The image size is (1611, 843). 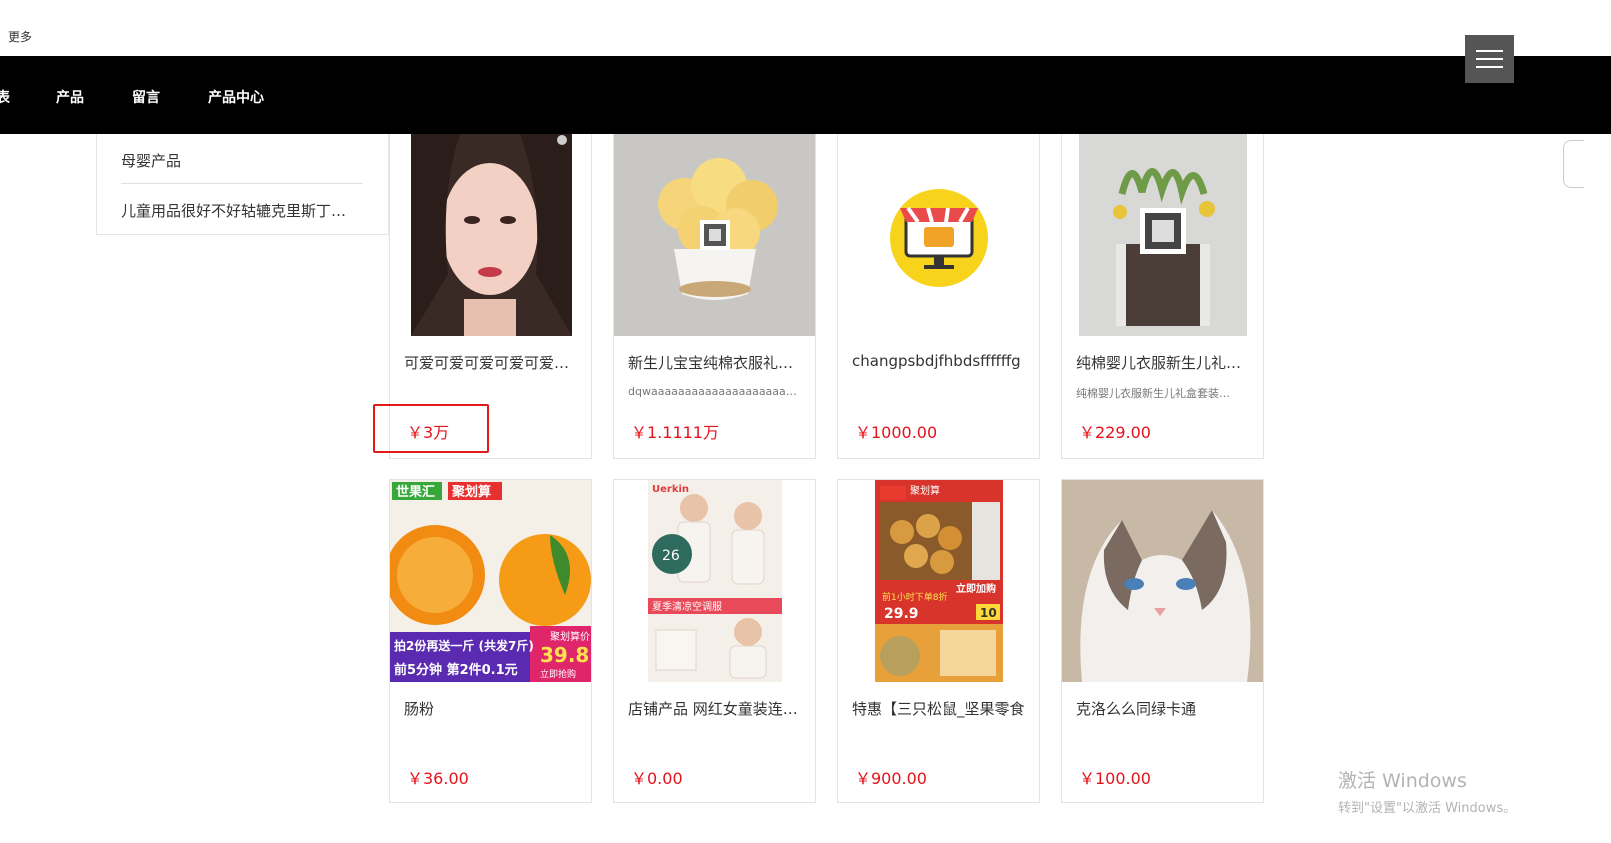 I want to click on ad-text: 世果汇, so click(x=415, y=492).